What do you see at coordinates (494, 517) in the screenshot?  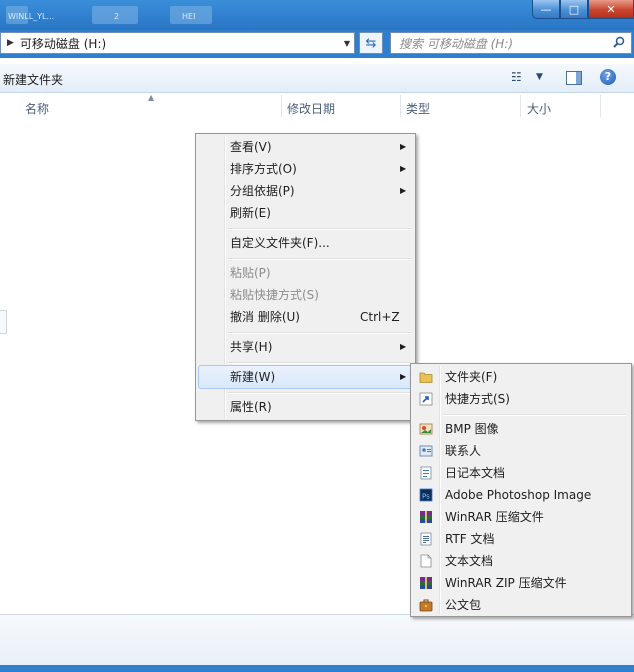 I see `menu-item-label: WinRAR 压缩文件` at bounding box center [494, 517].